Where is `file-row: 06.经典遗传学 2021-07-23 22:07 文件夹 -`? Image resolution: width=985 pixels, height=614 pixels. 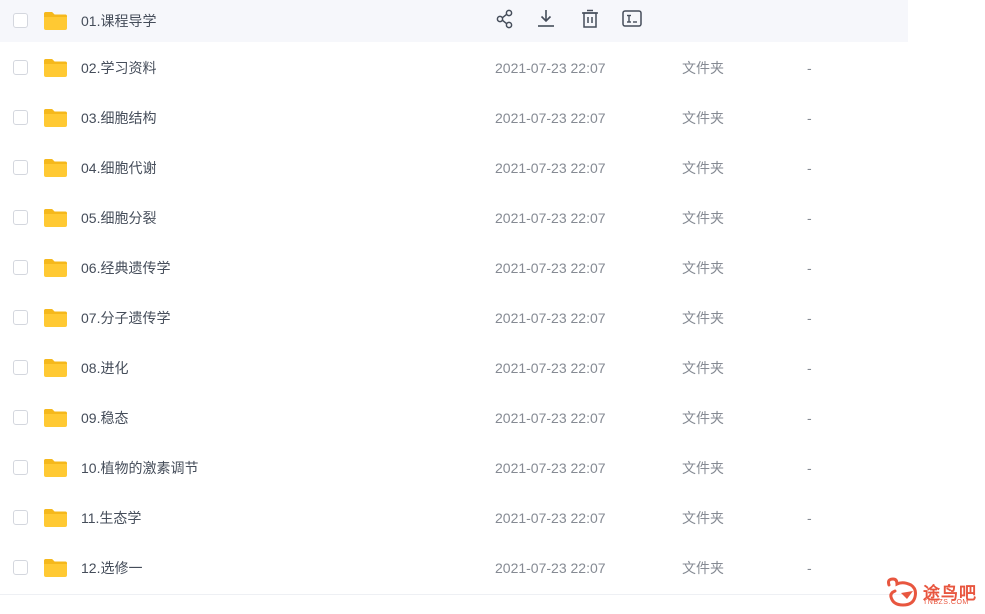 file-row: 06.经典遗传学 2021-07-23 22:07 文件夹 - is located at coordinates (454, 268).